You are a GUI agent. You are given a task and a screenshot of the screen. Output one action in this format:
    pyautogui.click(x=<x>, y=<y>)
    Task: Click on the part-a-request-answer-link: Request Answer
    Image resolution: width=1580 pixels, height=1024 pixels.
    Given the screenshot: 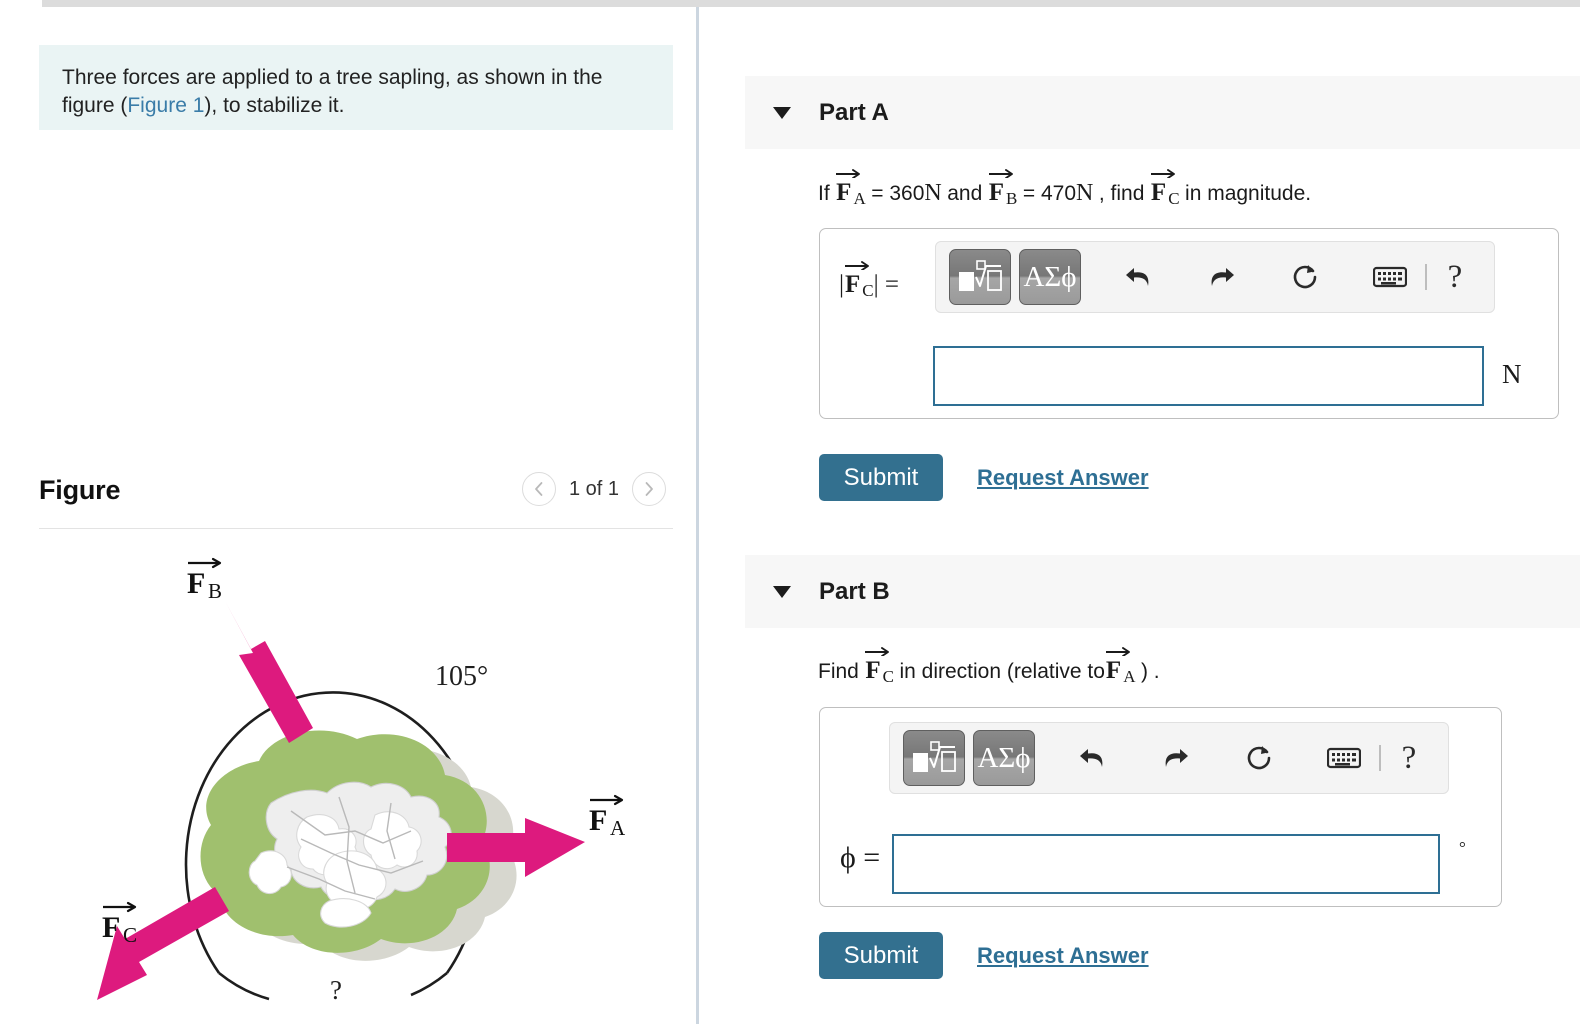 What is the action you would take?
    pyautogui.click(x=1063, y=478)
    